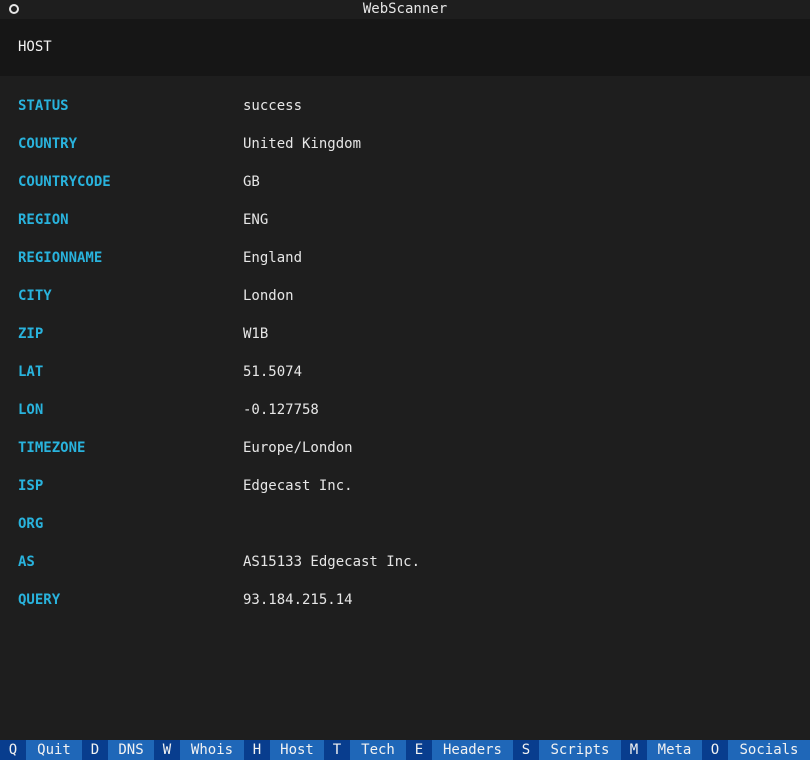 The image size is (810, 760). What do you see at coordinates (405, 258) in the screenshot?
I see `info-row-regionname: REGIONNAME England` at bounding box center [405, 258].